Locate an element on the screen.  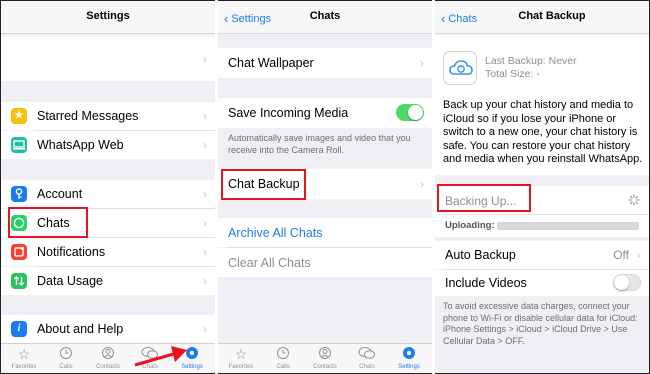
navigation-bar: ‹ Chats Chat Backup is located at coordinates (542, 17).